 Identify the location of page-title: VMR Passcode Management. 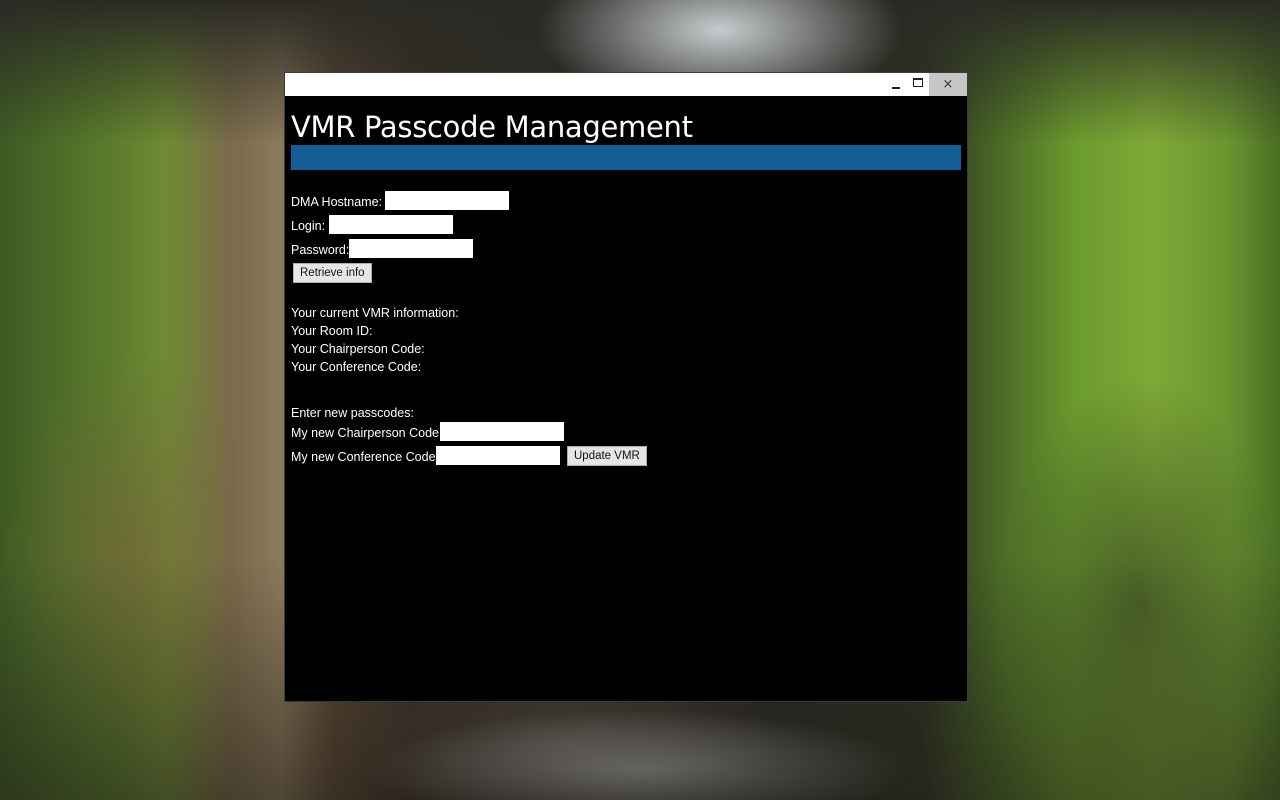
(492, 127).